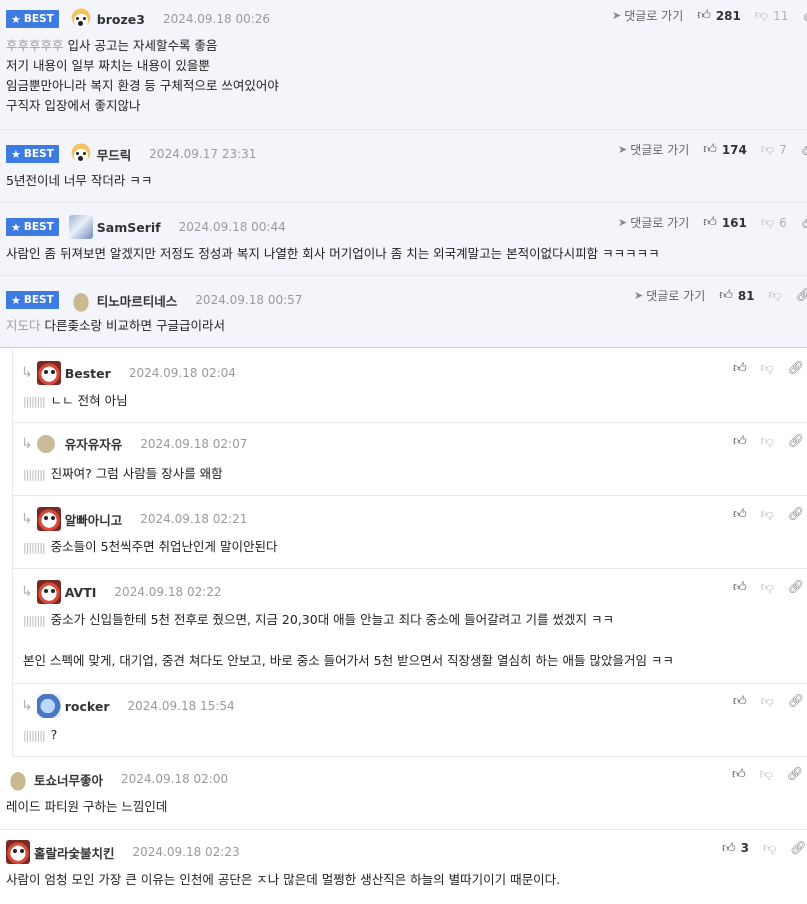 The image size is (807, 904). I want to click on comment-date: 2024.09.18 00:57, so click(249, 300).